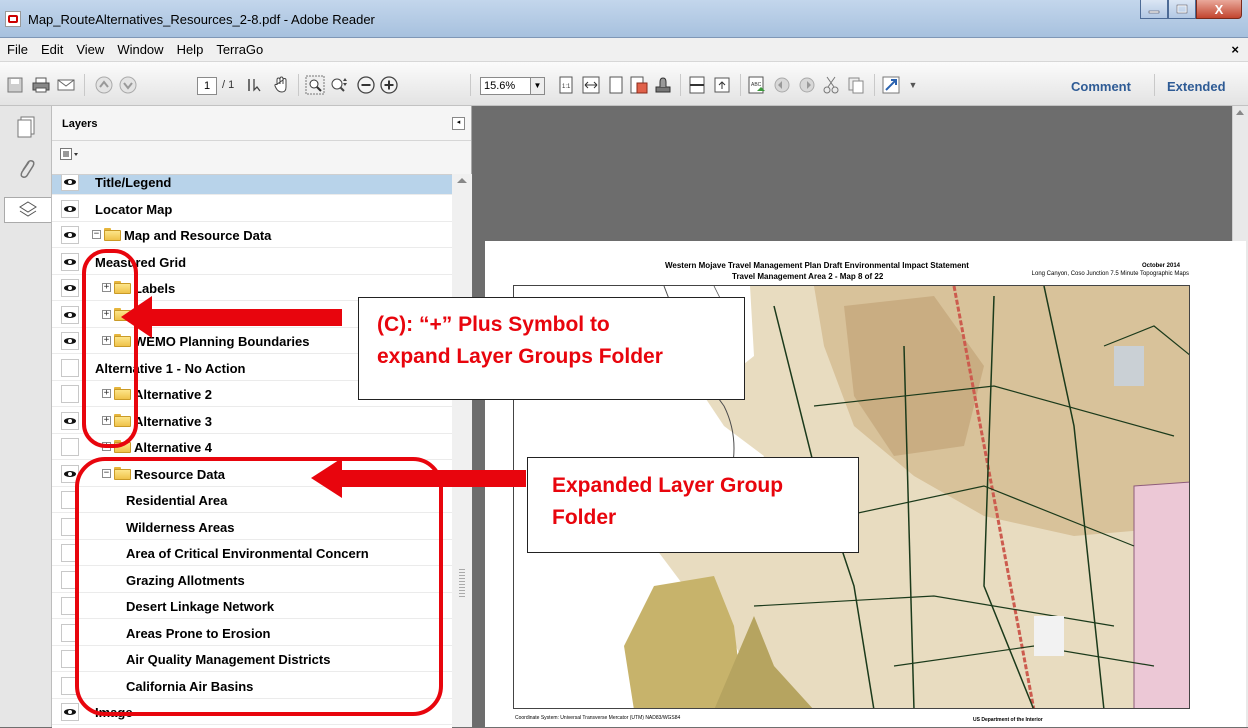 This screenshot has height=728, width=1248. Describe the element at coordinates (782, 85) in the screenshot. I see `undo-button` at that location.